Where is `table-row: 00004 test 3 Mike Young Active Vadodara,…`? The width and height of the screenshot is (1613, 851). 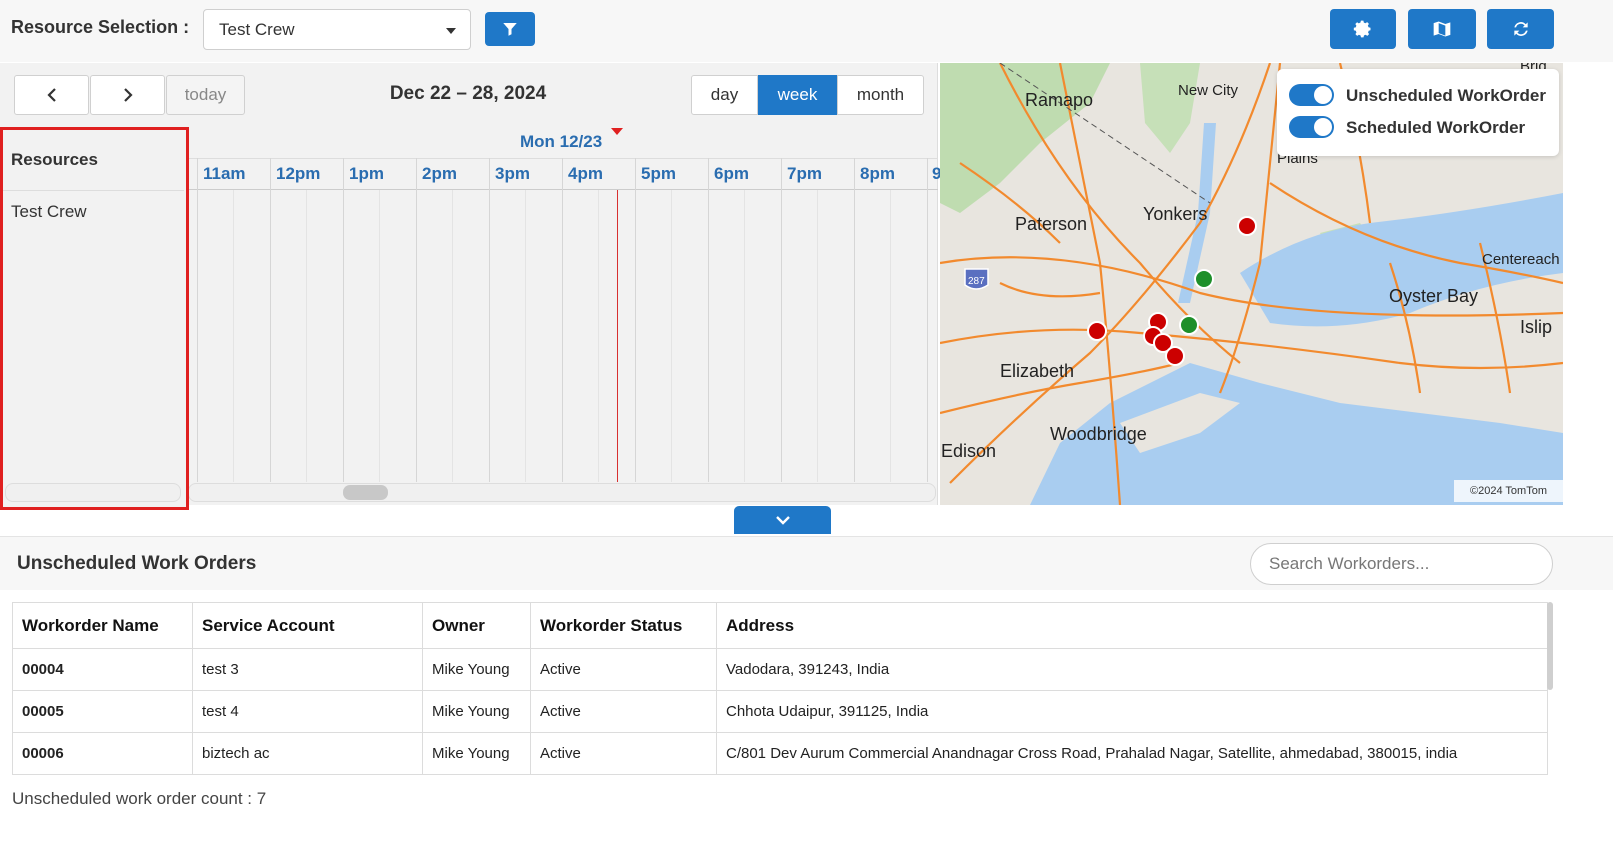
table-row: 00004 test 3 Mike Young Active Vadodara,… is located at coordinates (780, 669).